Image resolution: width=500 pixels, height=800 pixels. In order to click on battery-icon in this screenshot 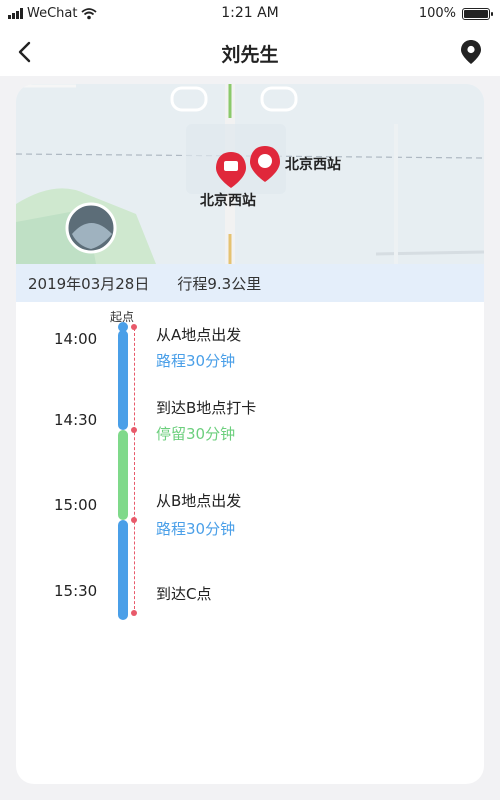, I will do `click(477, 13)`.